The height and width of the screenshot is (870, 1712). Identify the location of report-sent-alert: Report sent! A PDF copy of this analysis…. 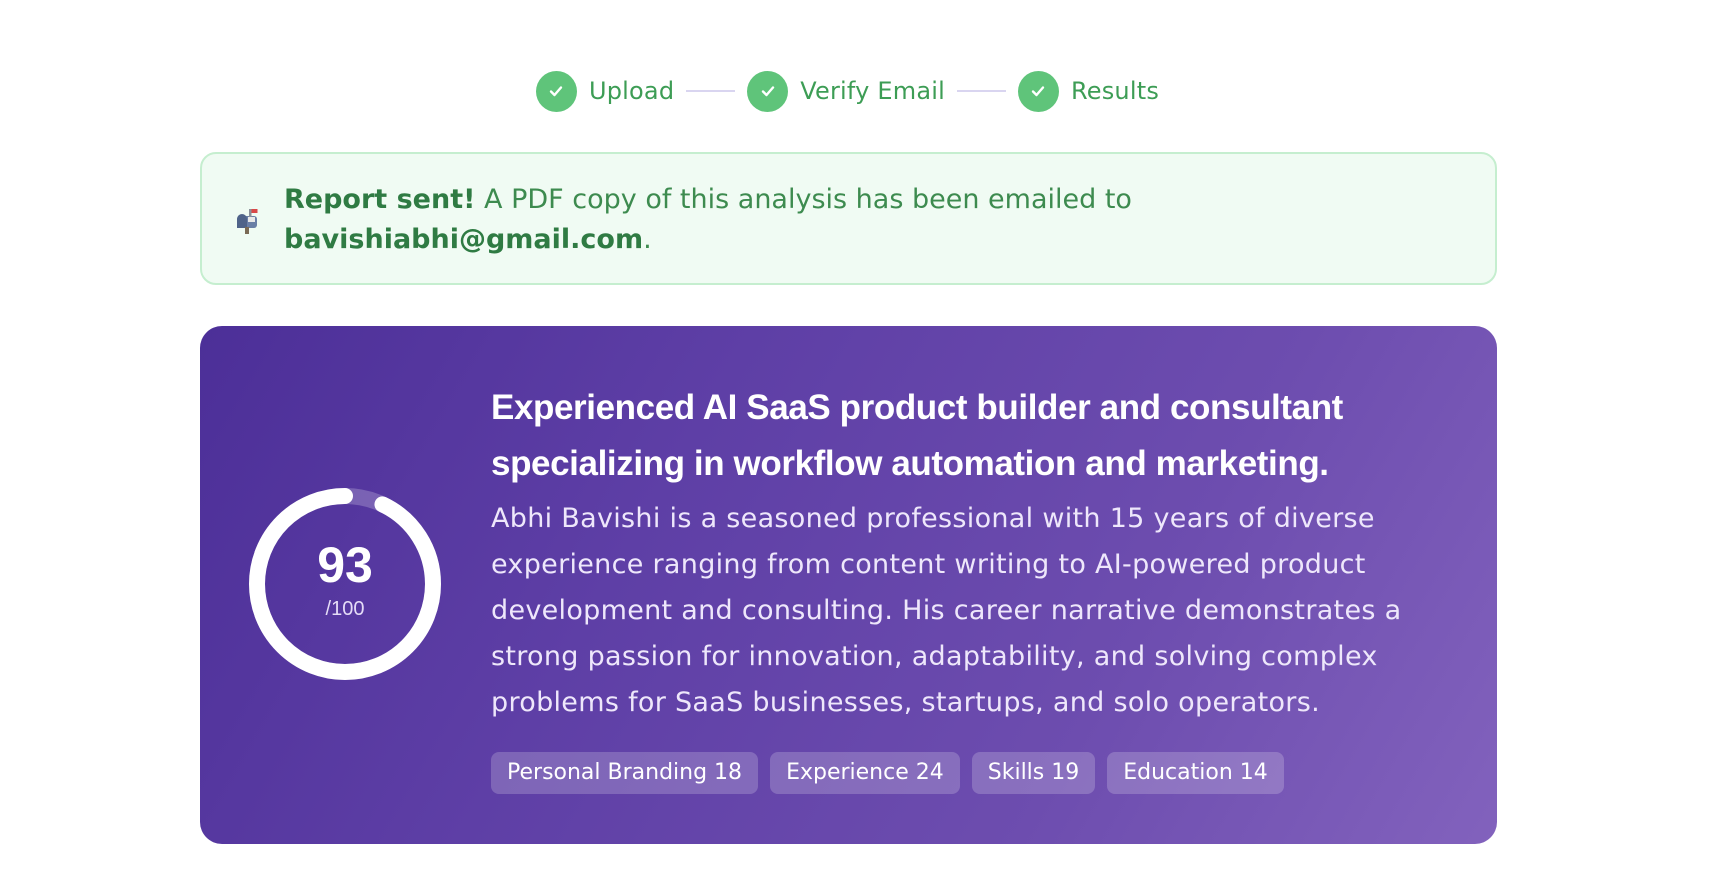
(848, 218).